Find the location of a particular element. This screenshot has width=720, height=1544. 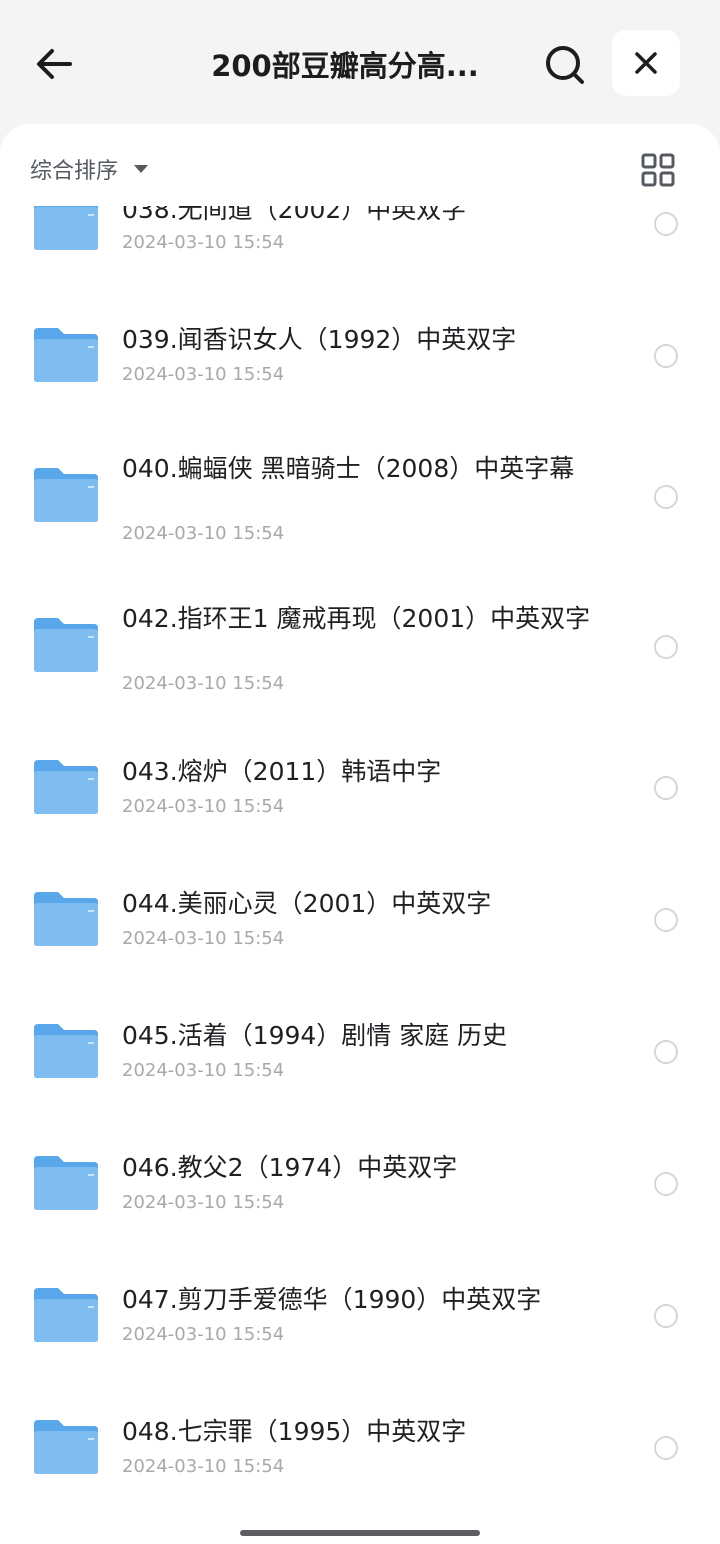

arrow-left-icon is located at coordinates (54, 64).